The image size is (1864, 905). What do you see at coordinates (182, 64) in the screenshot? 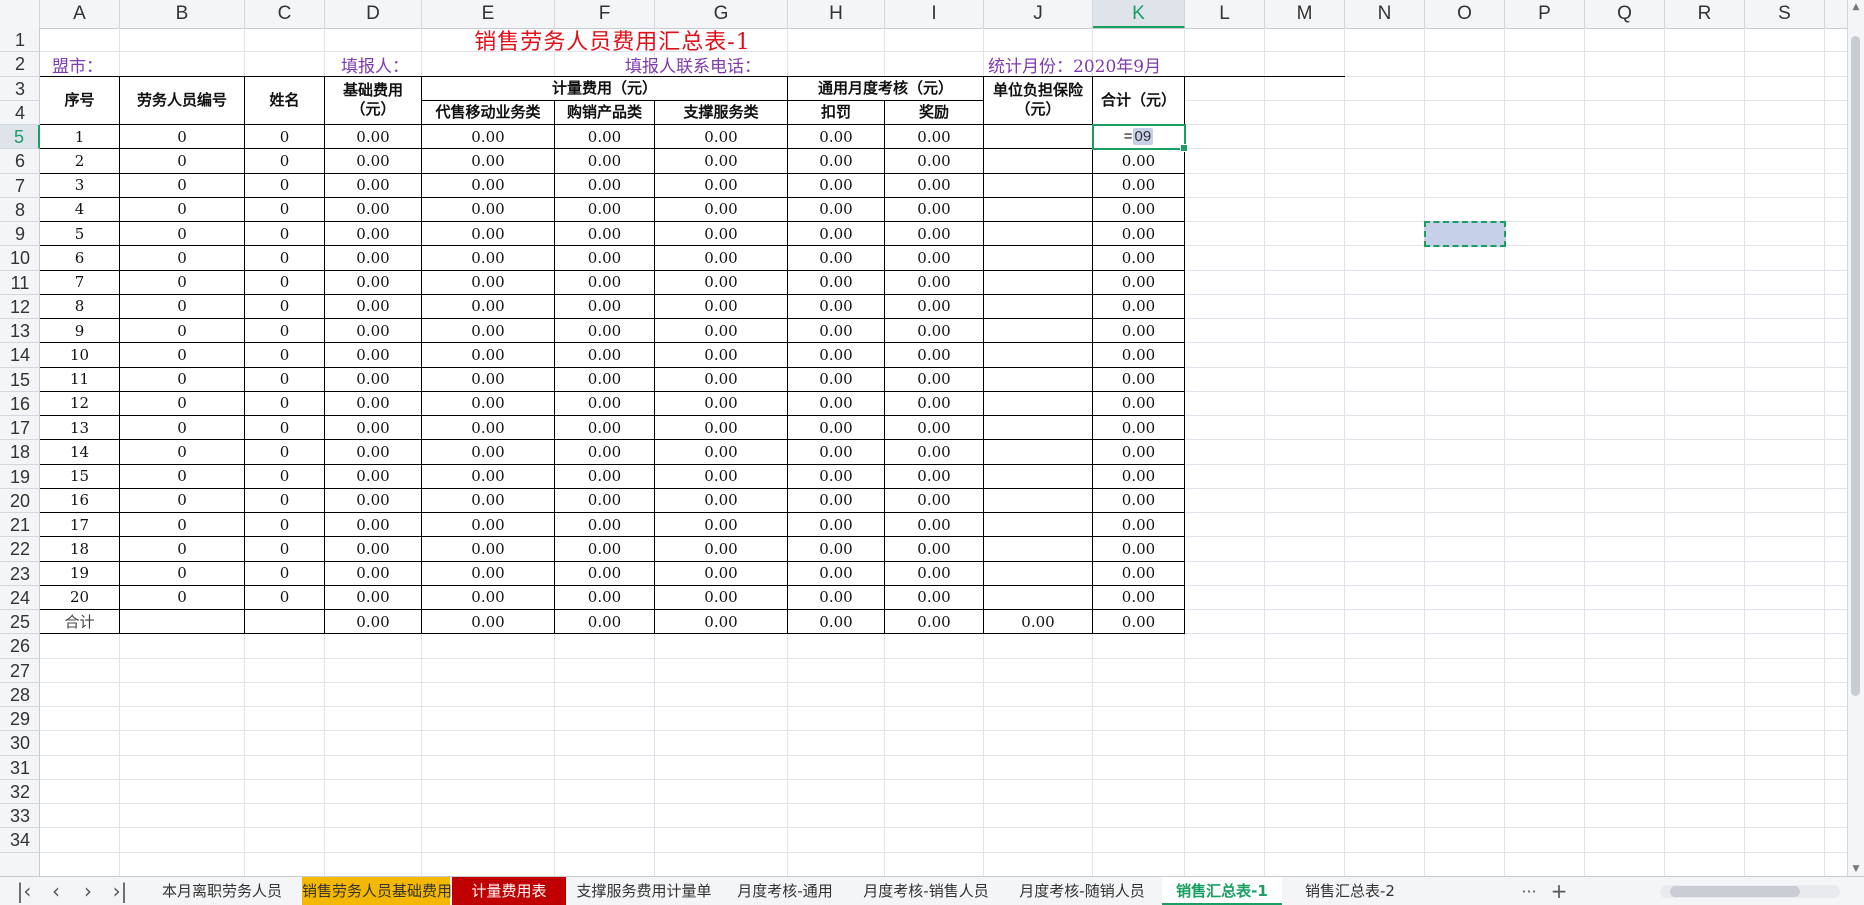
I see `league-city-label: 盟市：` at bounding box center [182, 64].